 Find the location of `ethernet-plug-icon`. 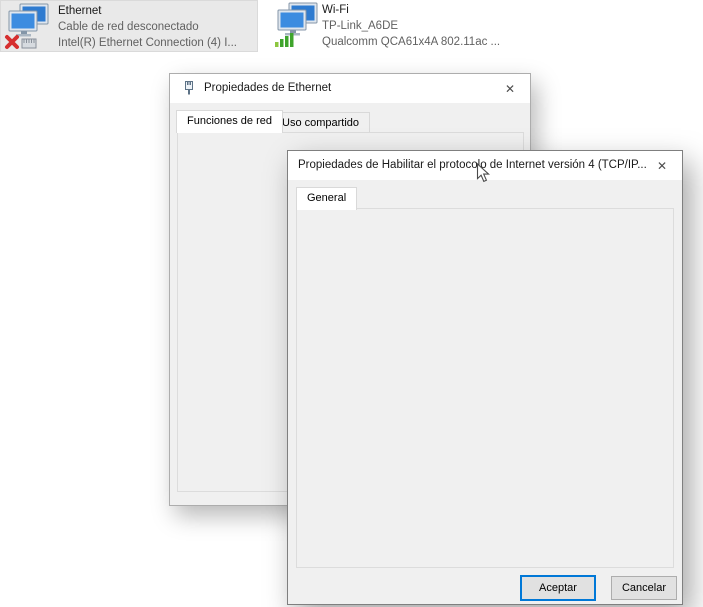

ethernet-plug-icon is located at coordinates (189, 88).